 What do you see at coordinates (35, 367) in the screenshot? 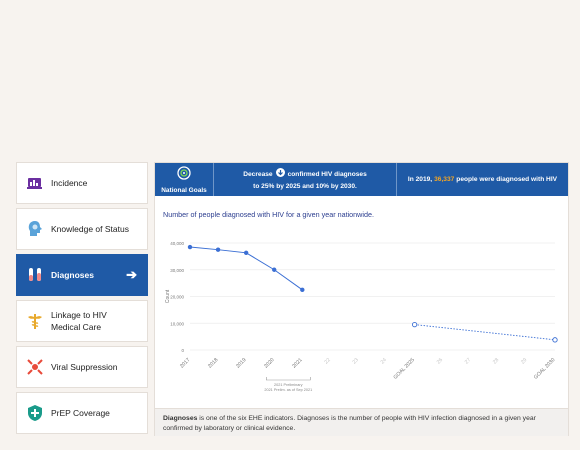
I see `virus-icon` at bounding box center [35, 367].